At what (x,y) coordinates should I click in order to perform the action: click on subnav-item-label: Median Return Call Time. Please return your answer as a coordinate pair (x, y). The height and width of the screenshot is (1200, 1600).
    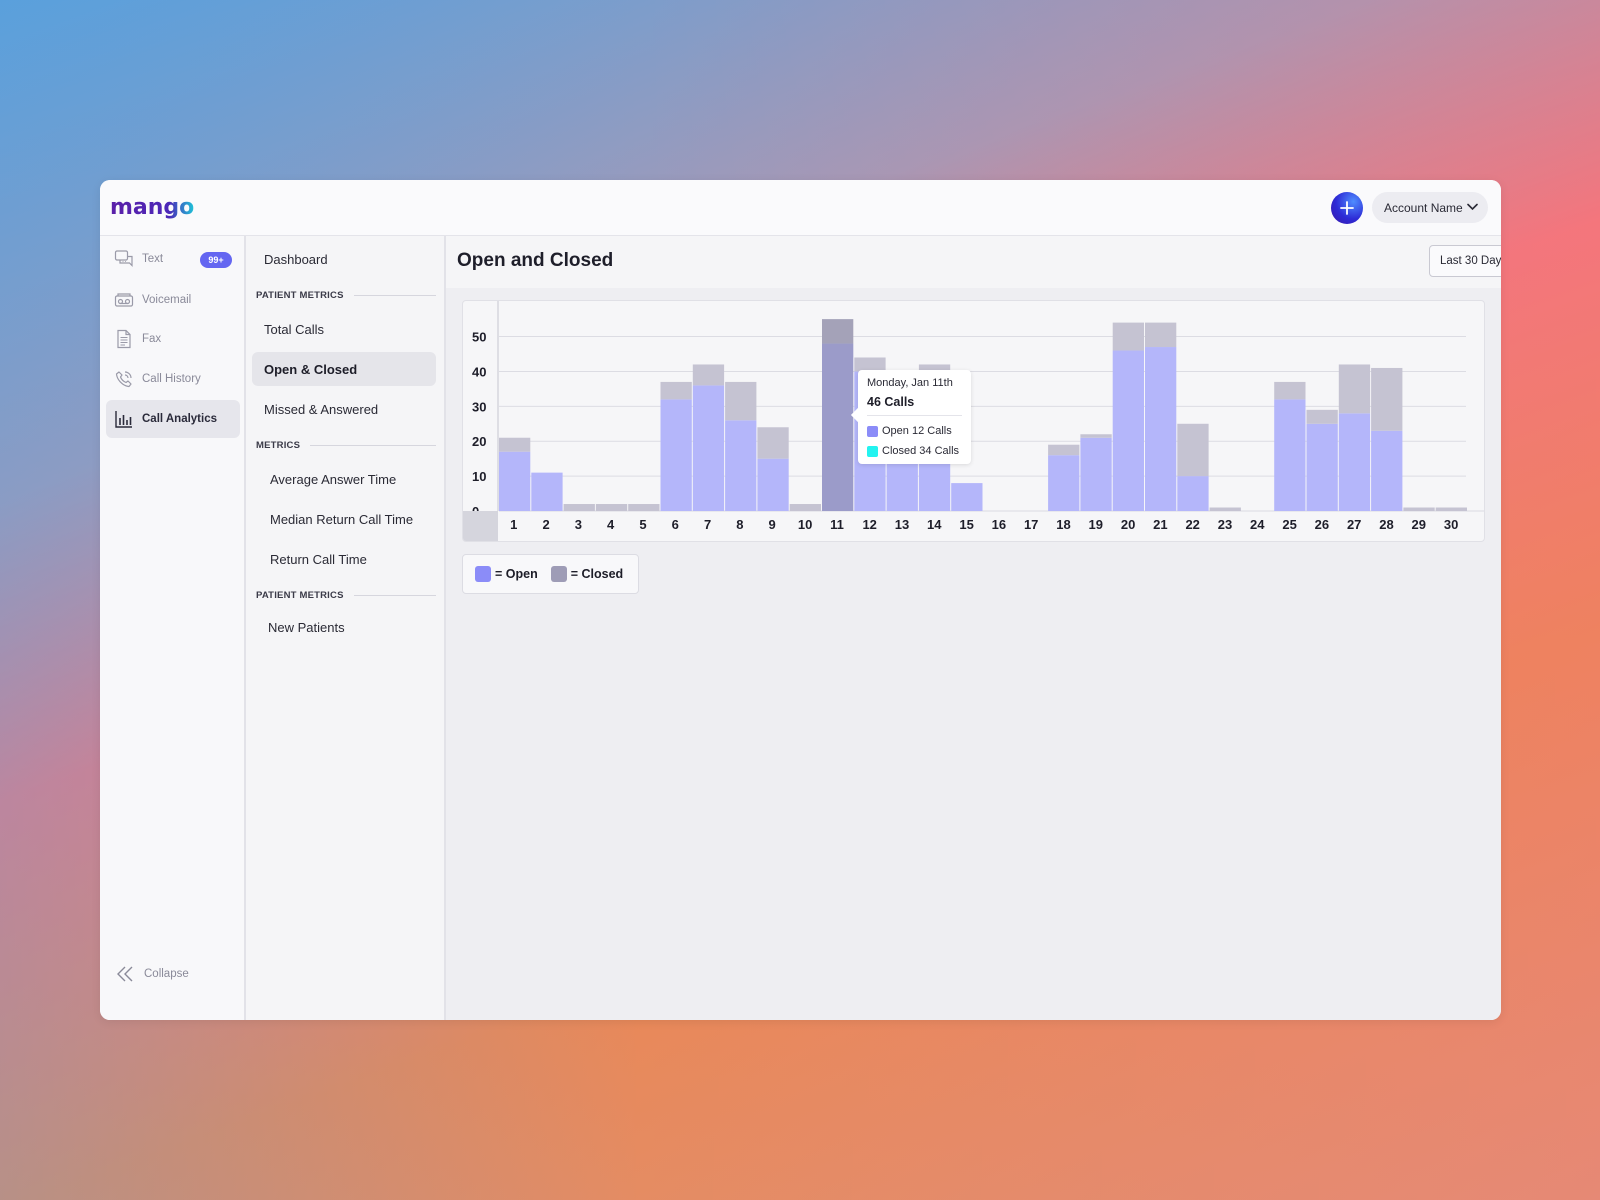
    Looking at the image, I should click on (342, 519).